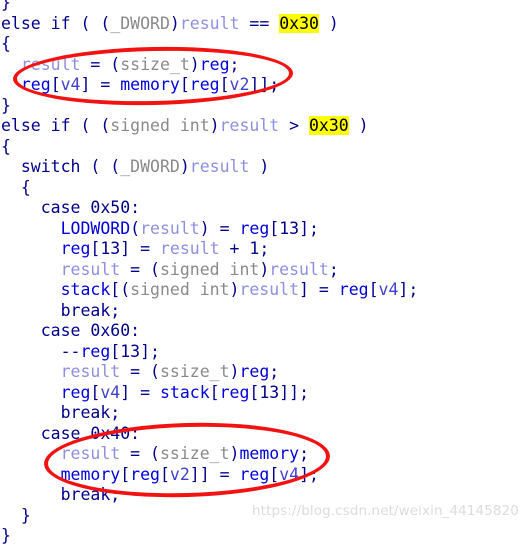  What do you see at coordinates (261, 393) in the screenshot?
I see `code-line: reg[v4] = stack[reg[13]];` at bounding box center [261, 393].